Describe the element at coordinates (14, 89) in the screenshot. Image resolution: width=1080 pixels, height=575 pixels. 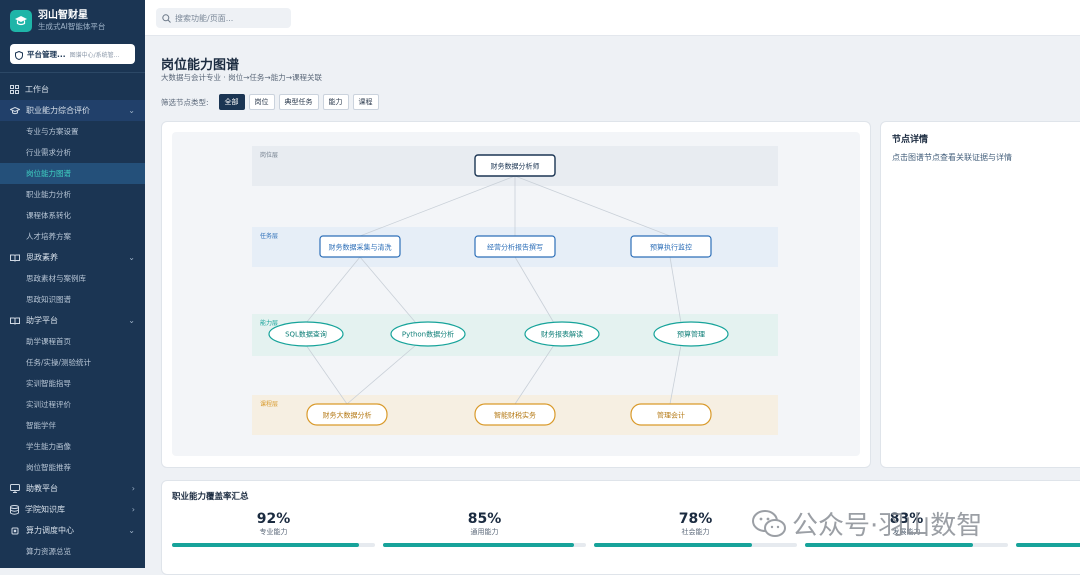
I see `grid-icon` at that location.